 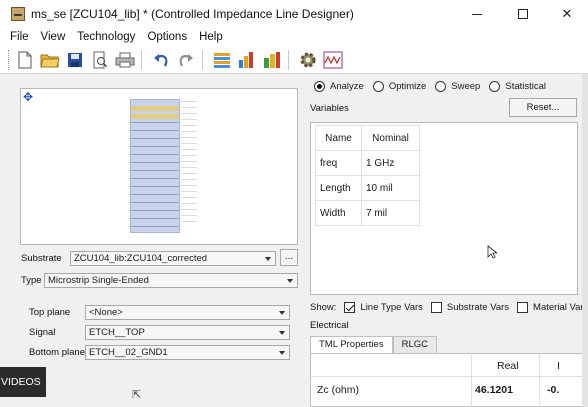 What do you see at coordinates (187, 332) in the screenshot?
I see `signal-select: ETCH__TOP` at bounding box center [187, 332].